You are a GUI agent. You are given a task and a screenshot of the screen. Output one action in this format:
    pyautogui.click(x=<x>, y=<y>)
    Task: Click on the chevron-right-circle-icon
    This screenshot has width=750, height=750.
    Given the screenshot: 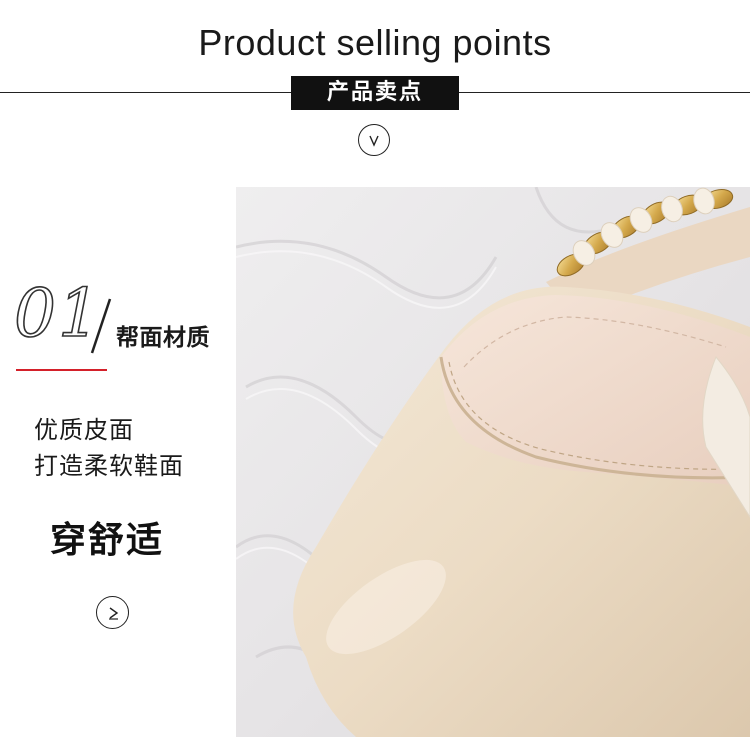 What is the action you would take?
    pyautogui.click(x=112, y=612)
    